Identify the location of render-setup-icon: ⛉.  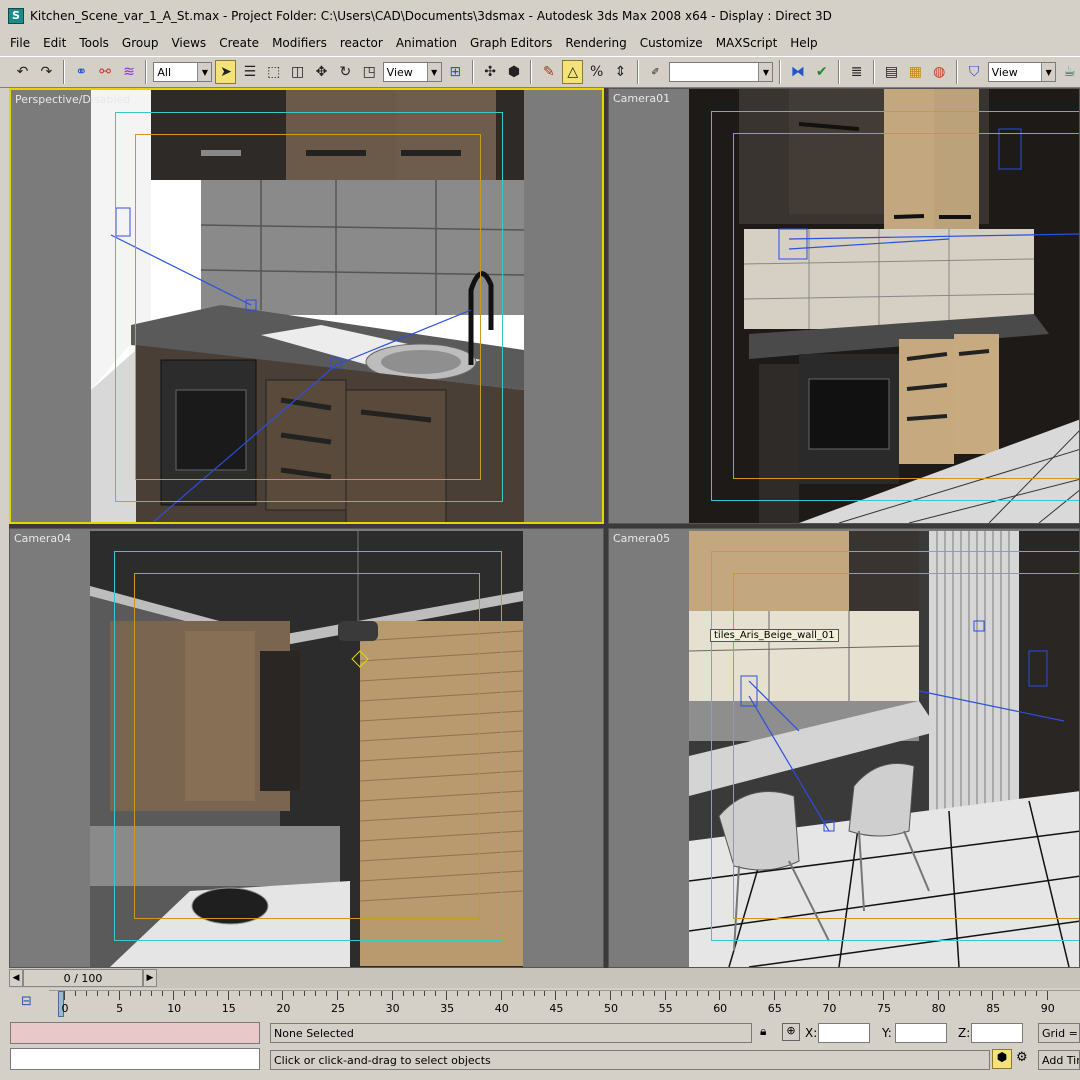
(974, 72).